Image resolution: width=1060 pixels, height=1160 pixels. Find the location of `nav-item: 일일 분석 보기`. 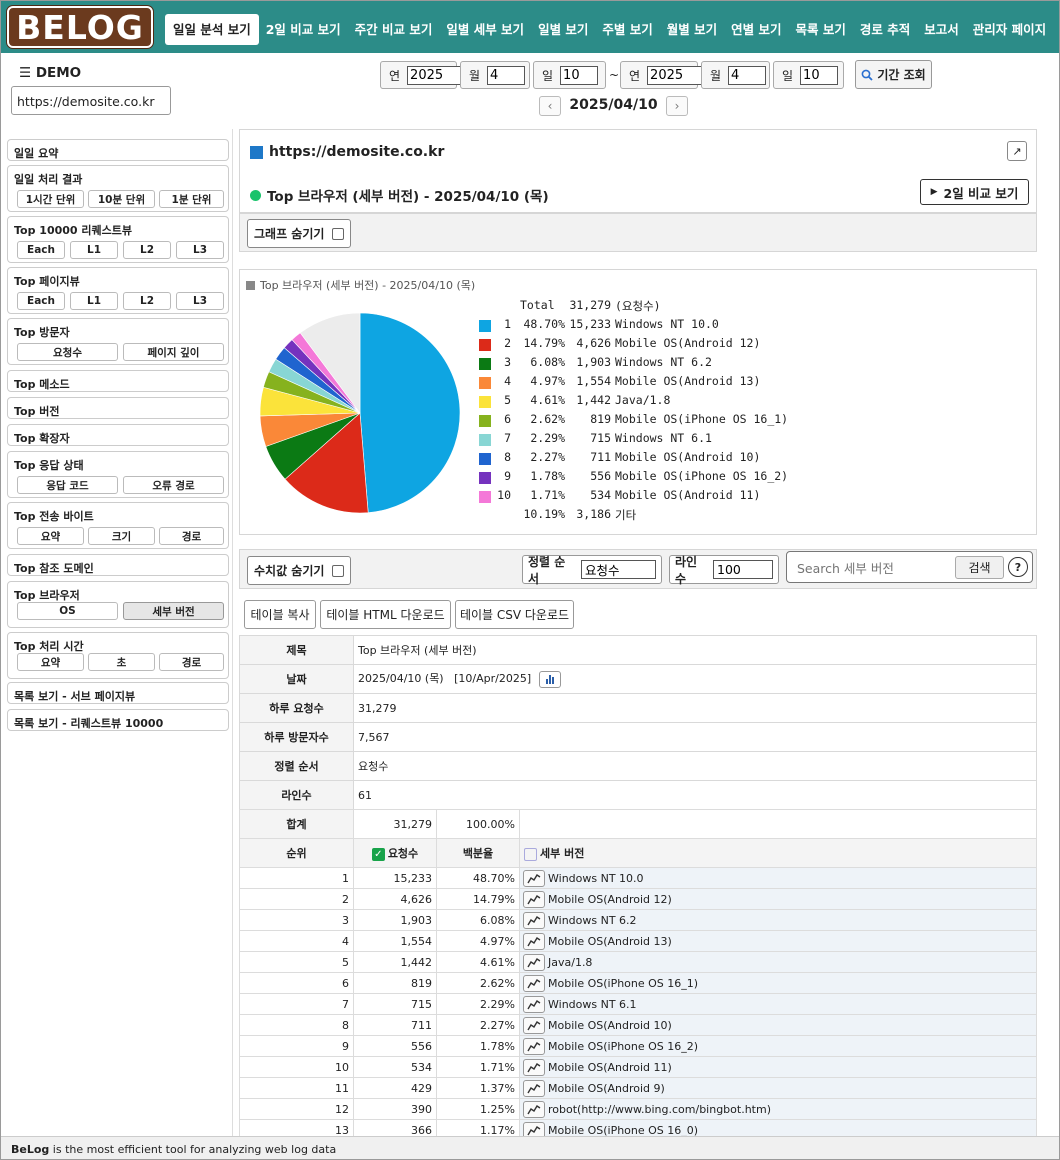

nav-item: 일일 분석 보기 is located at coordinates (212, 29).